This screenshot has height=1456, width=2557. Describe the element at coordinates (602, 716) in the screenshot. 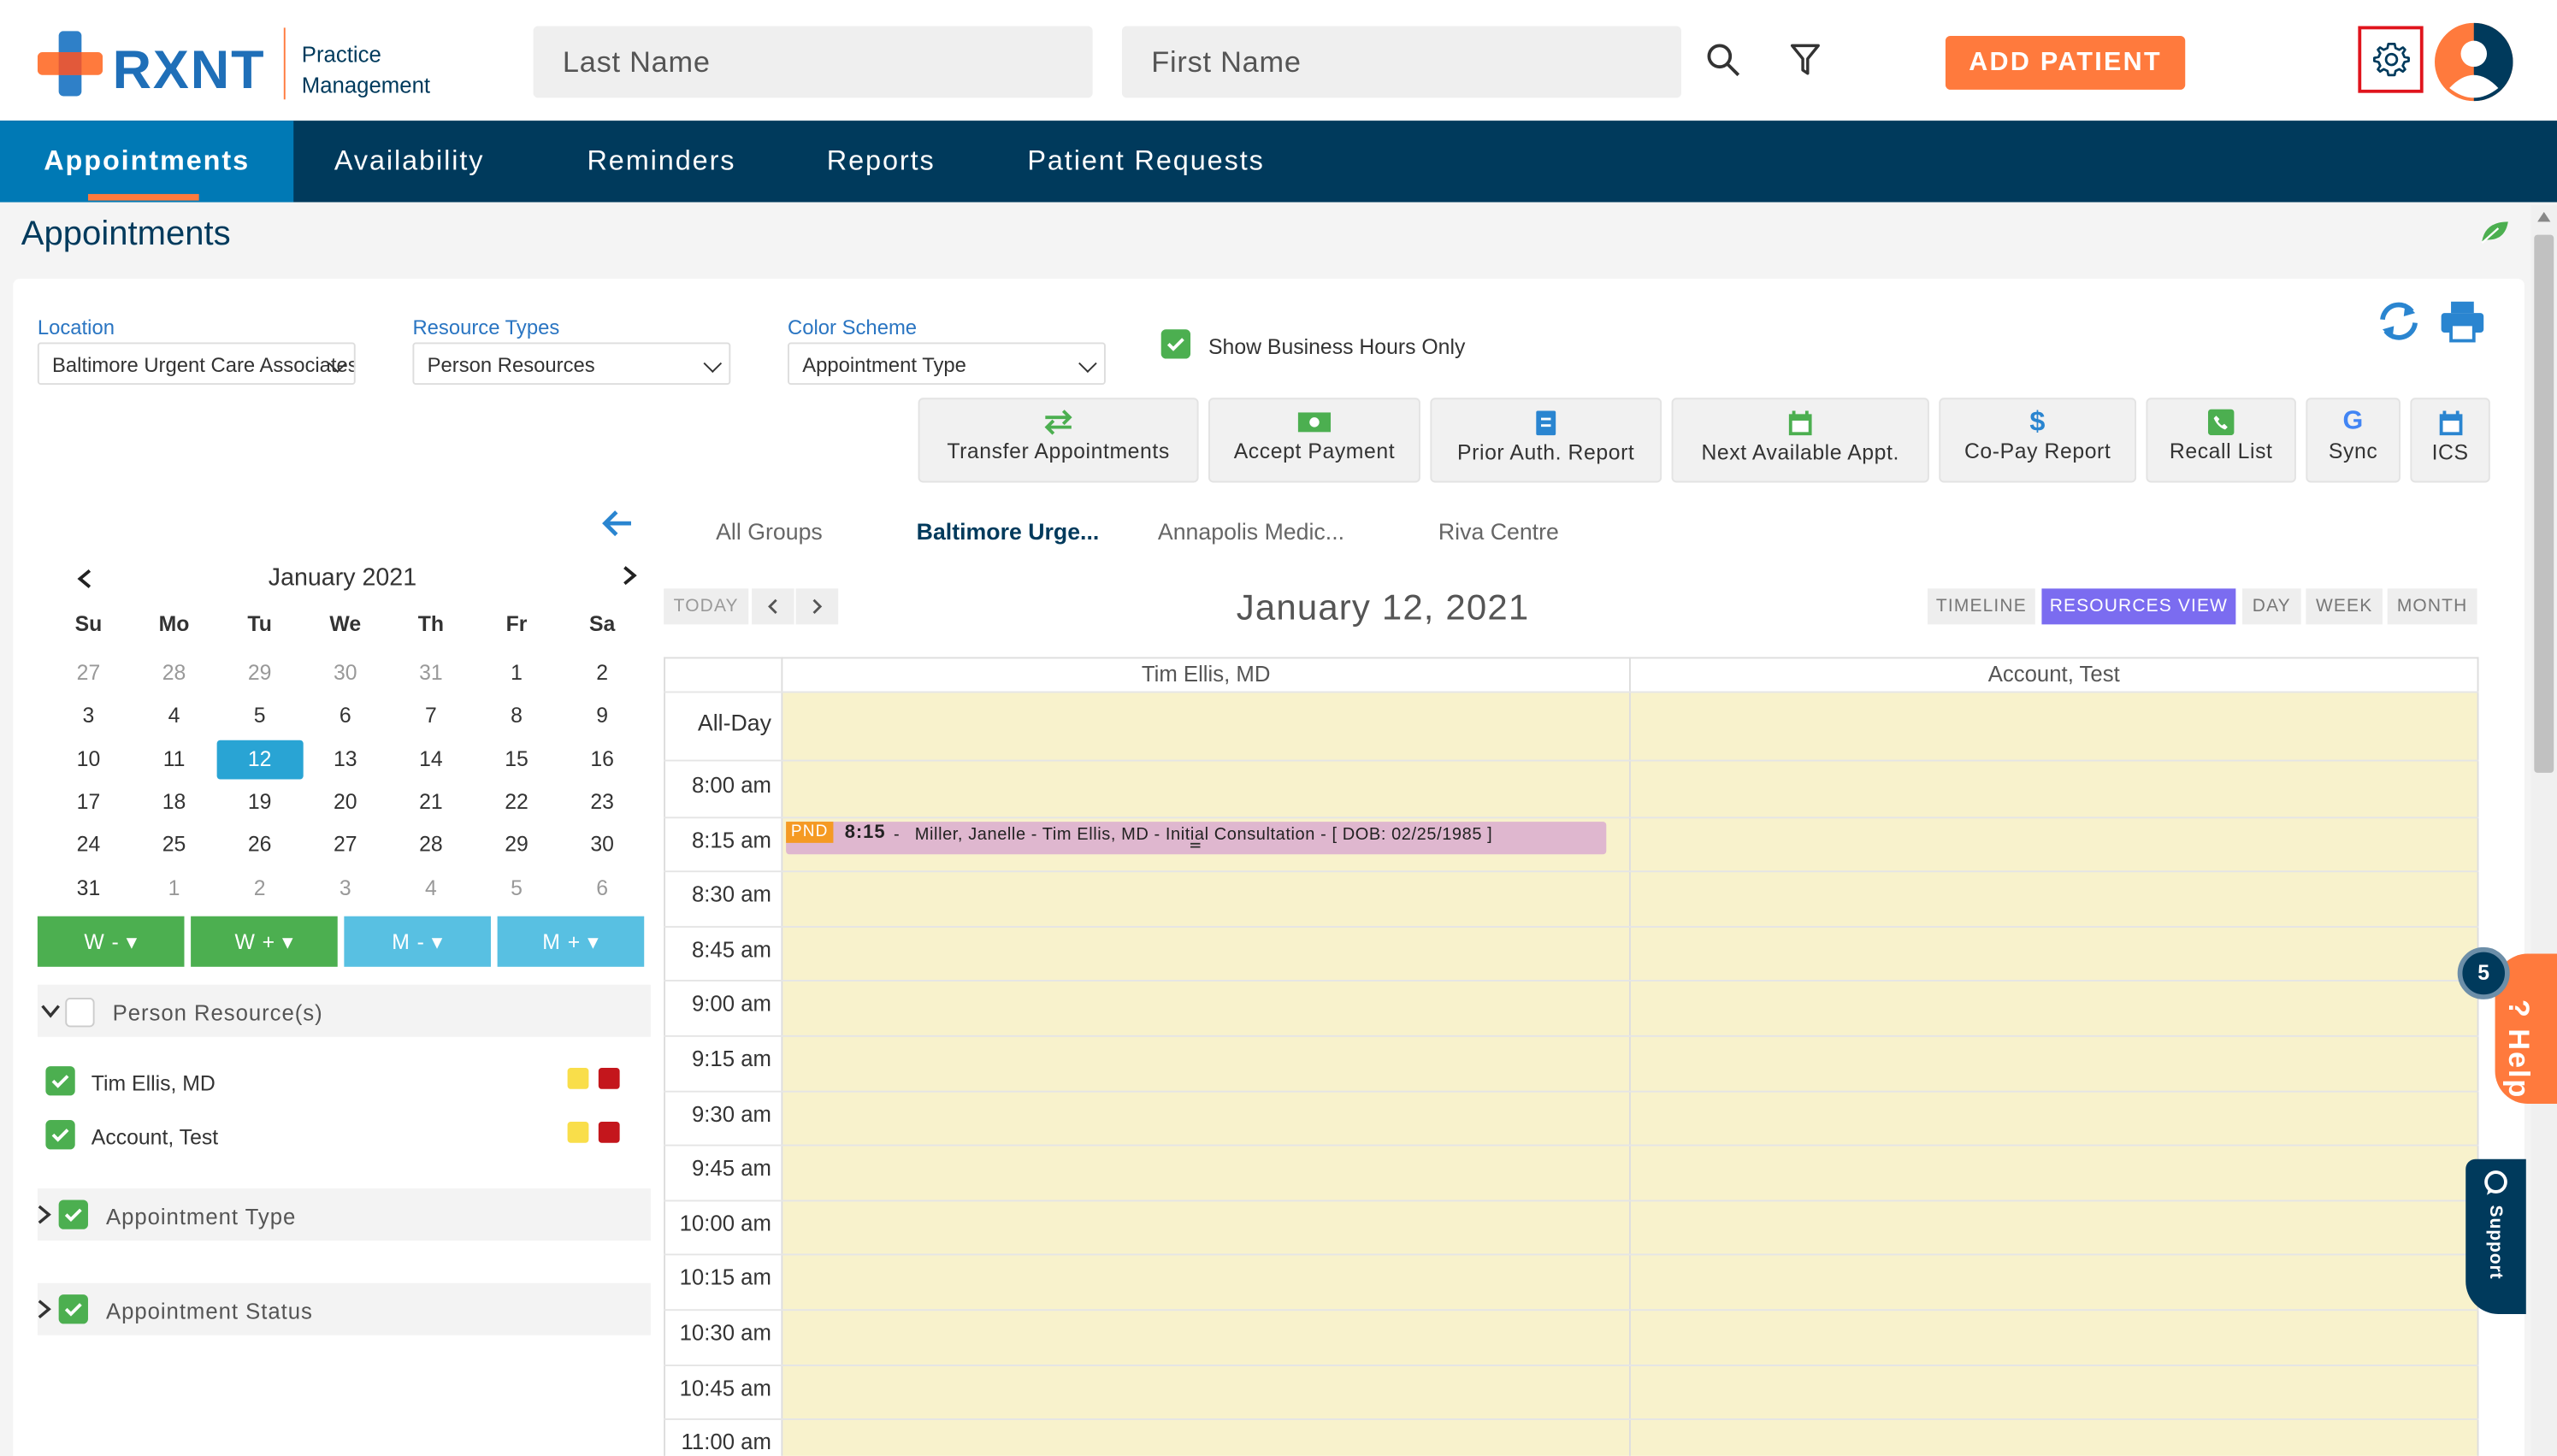

I see `calendar-day: 9` at that location.